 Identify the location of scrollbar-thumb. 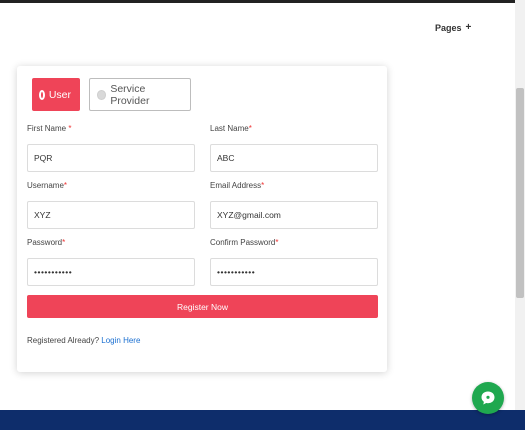
(520, 193).